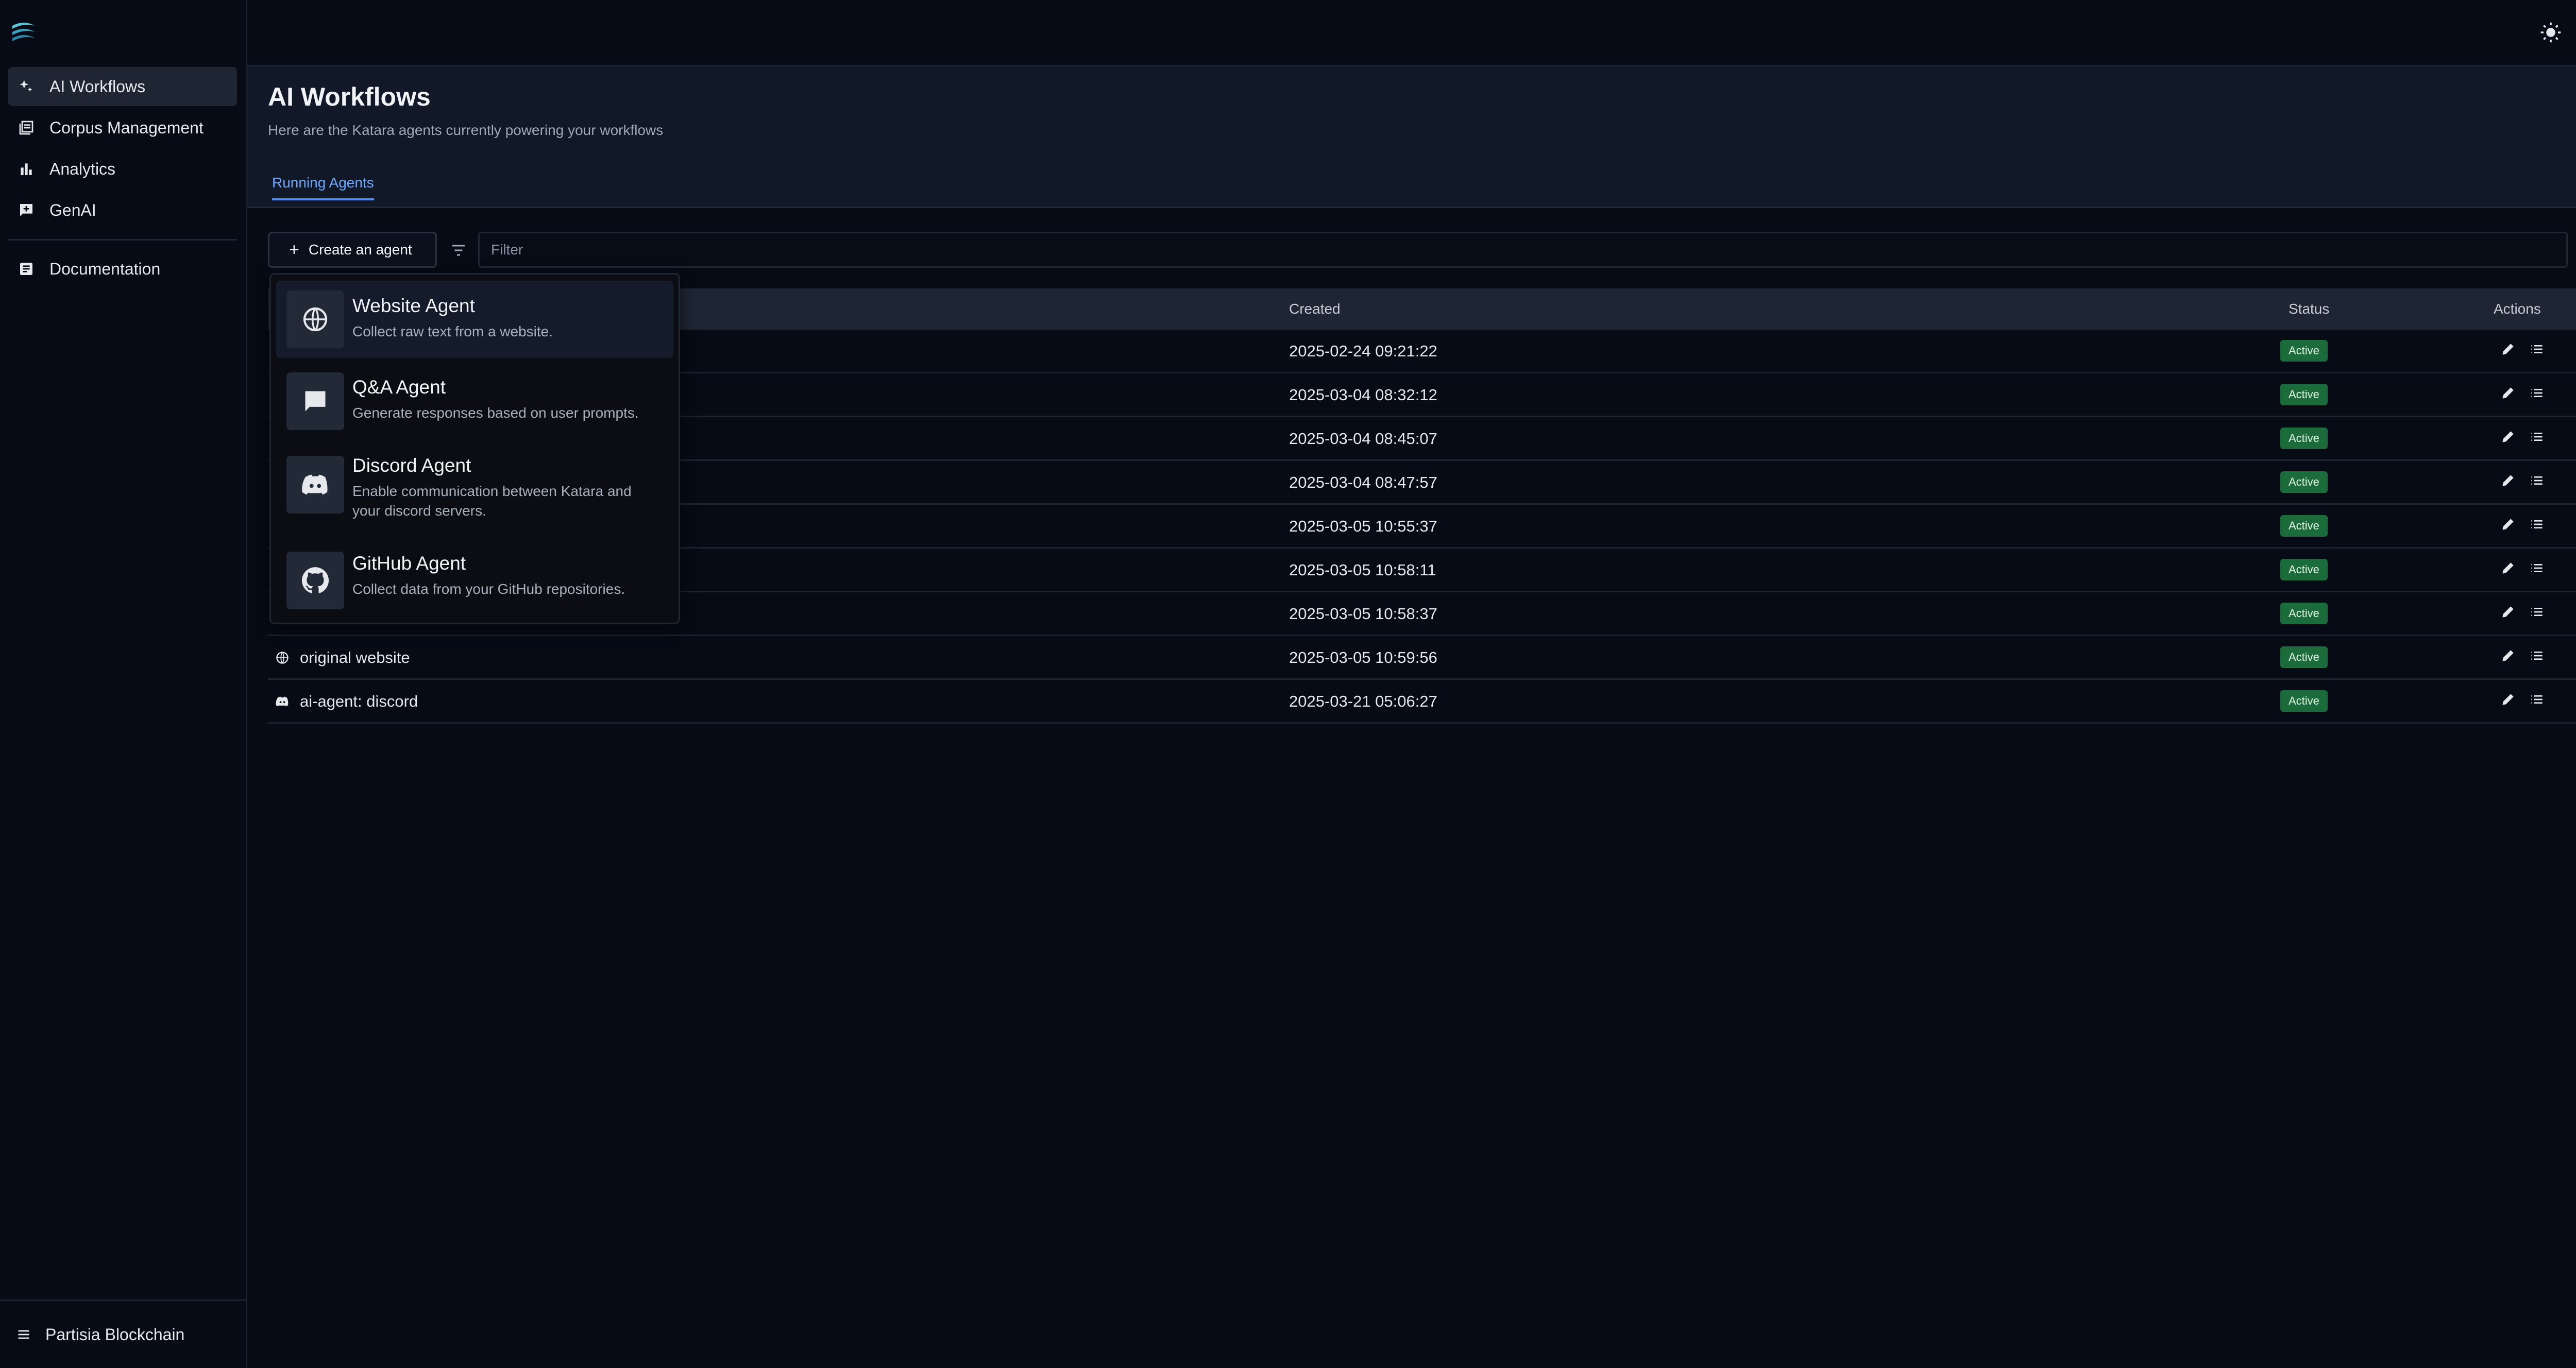 Image resolution: width=2576 pixels, height=1368 pixels. I want to click on github-icon, so click(315, 580).